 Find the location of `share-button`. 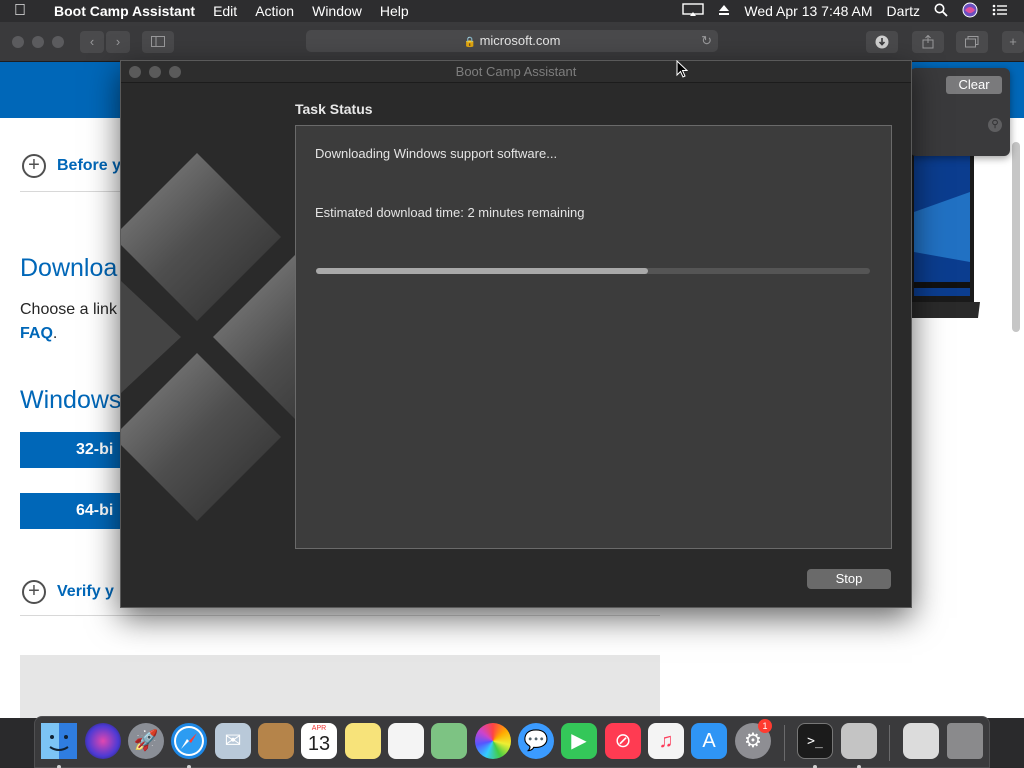

share-button is located at coordinates (928, 42).